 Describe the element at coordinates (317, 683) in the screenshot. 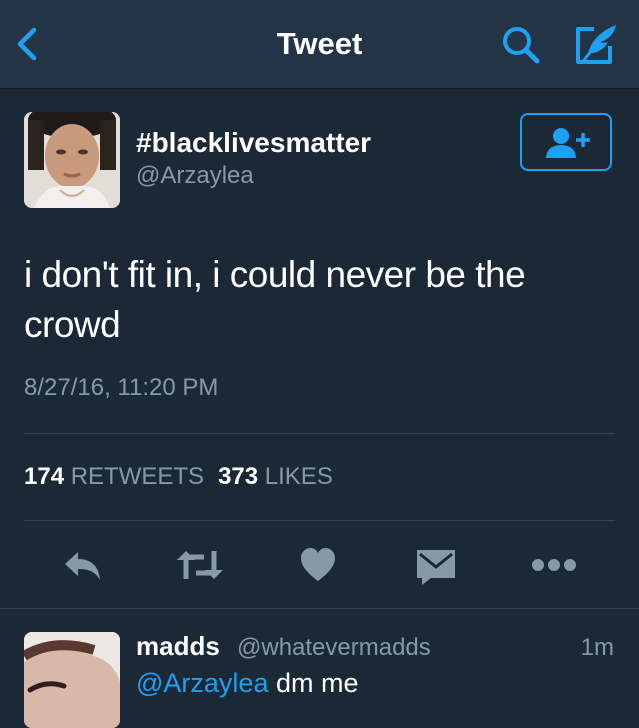

I see `reply-message: dm me` at that location.